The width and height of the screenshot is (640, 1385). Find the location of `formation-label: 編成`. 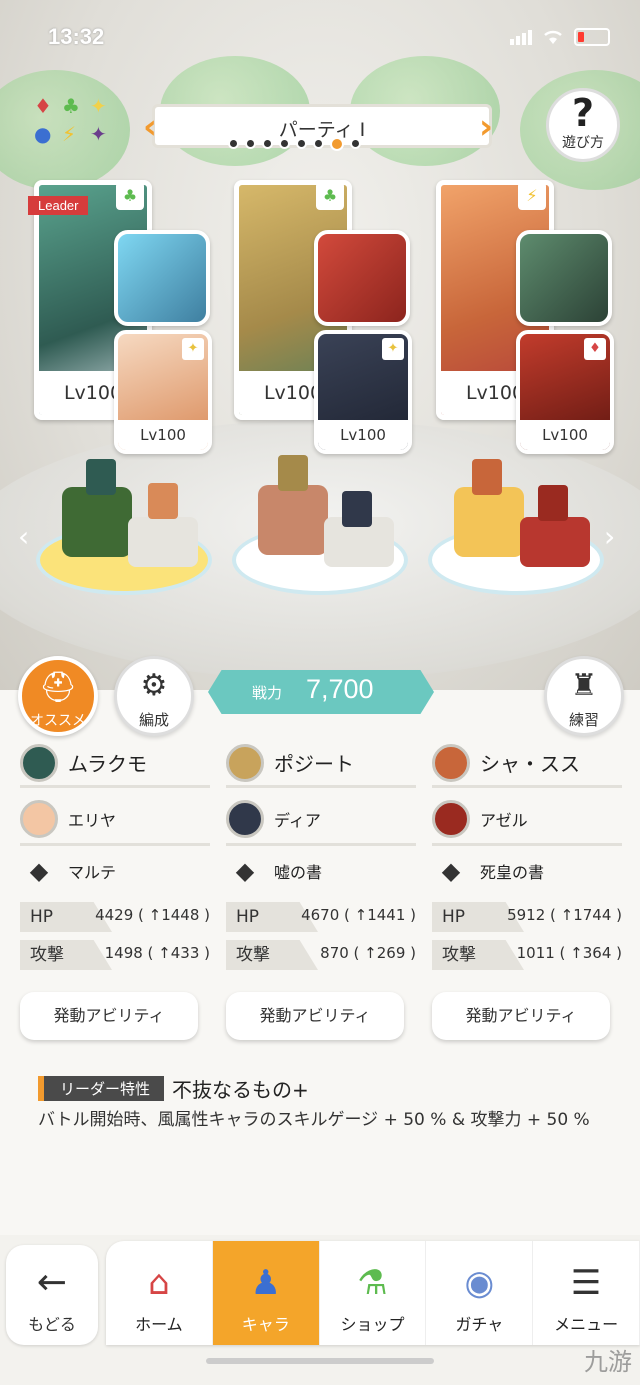

formation-label: 編成 is located at coordinates (153, 720).